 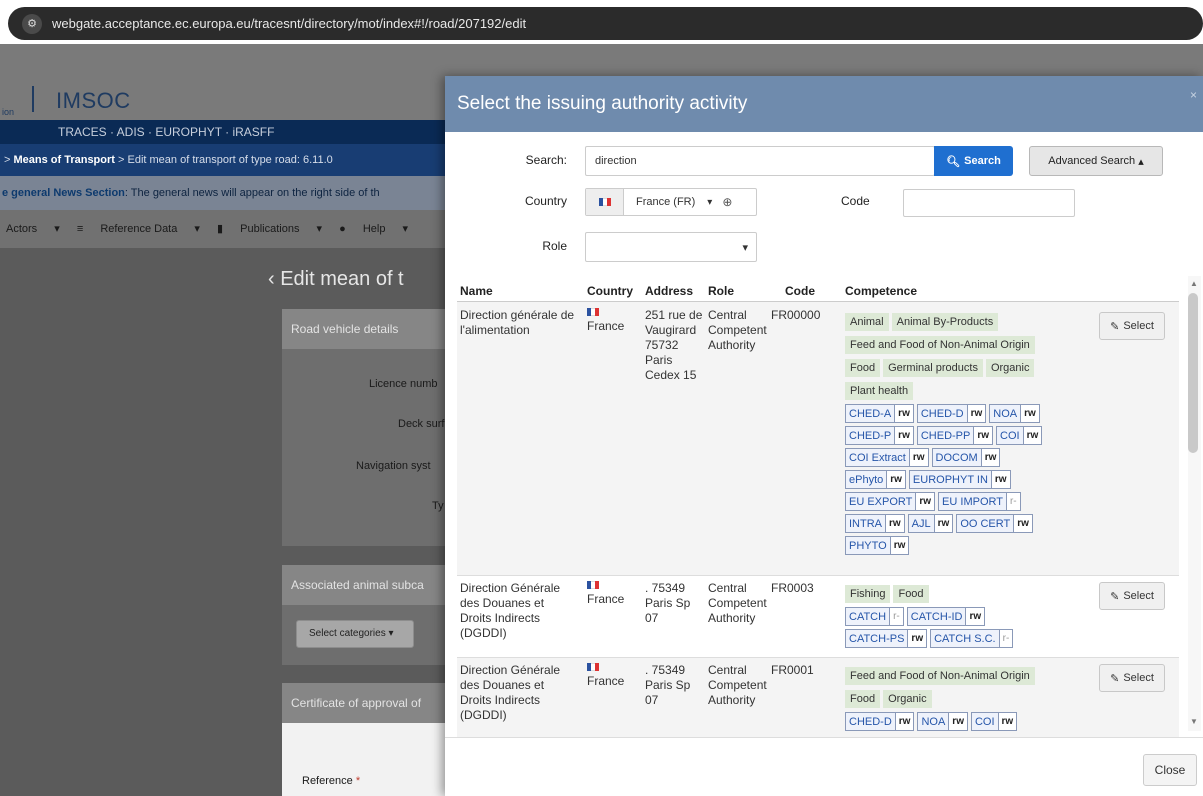 What do you see at coordinates (1193, 95) in the screenshot?
I see `close-icon: ×` at bounding box center [1193, 95].